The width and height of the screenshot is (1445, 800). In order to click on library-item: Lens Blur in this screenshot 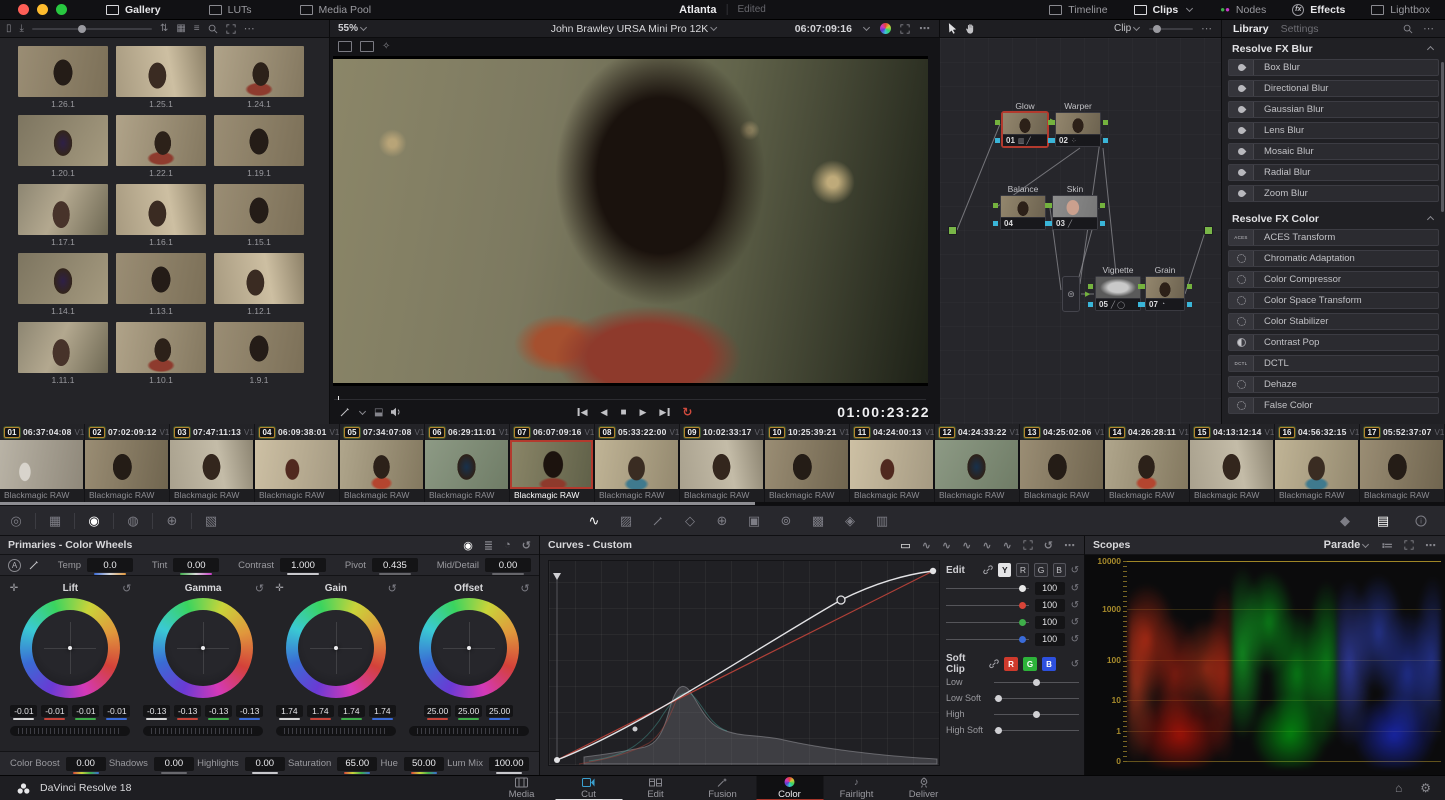, I will do `click(1333, 130)`.